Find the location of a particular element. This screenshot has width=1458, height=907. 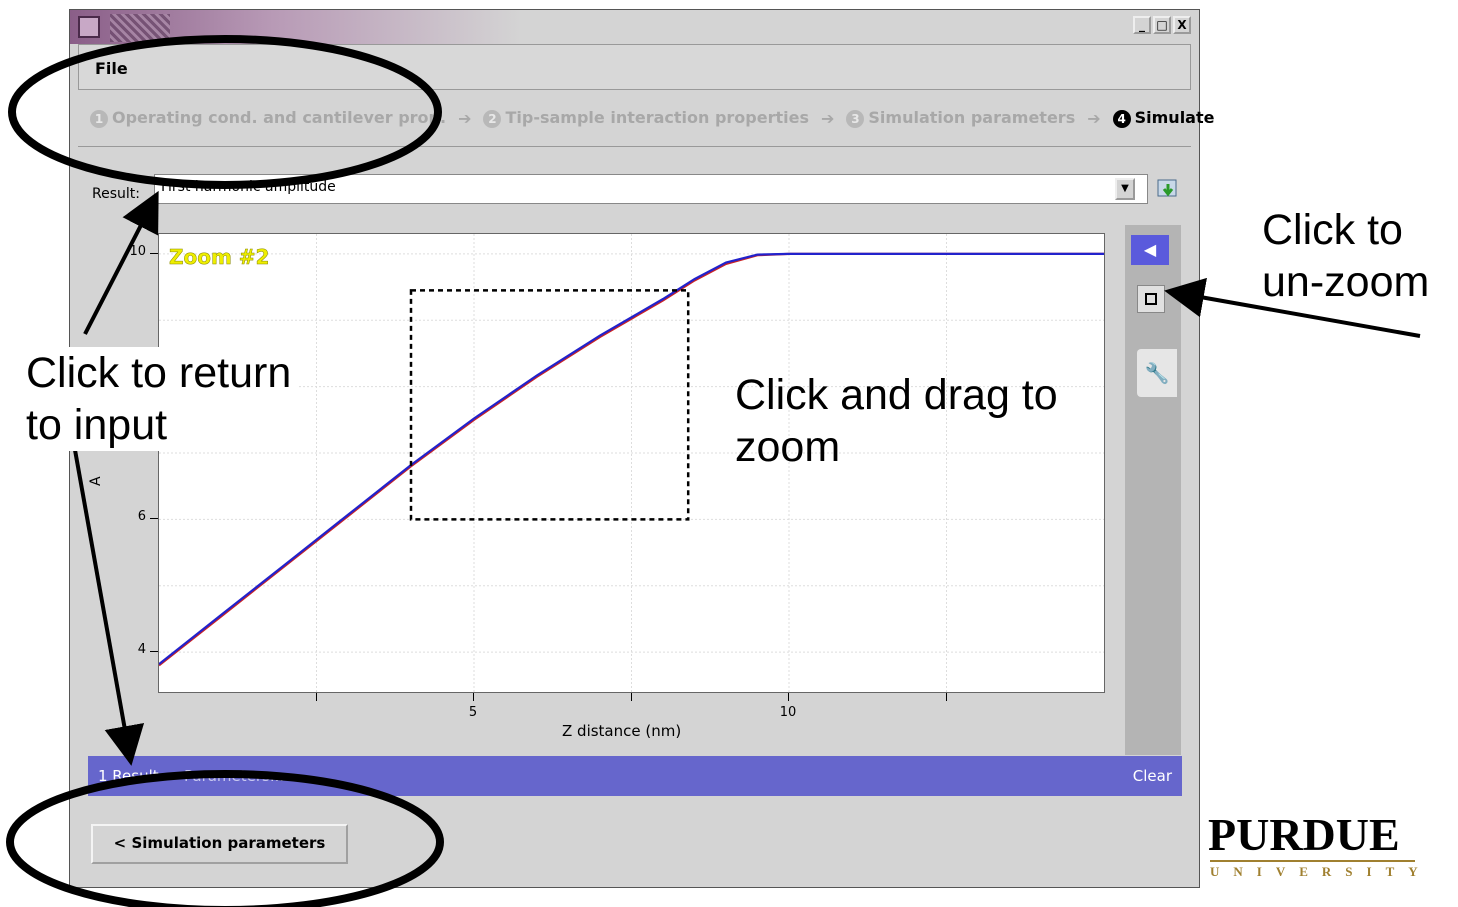

annotation-drag-line2: zoom is located at coordinates (788, 447).